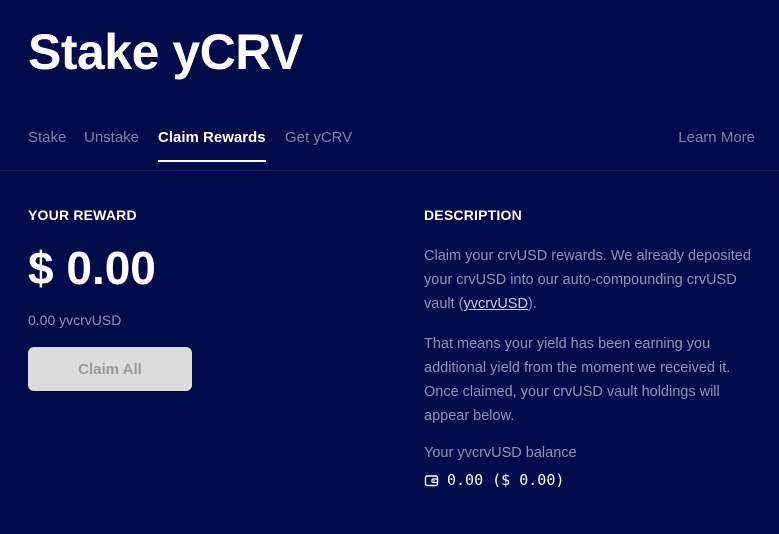 This screenshot has height=534, width=779. What do you see at coordinates (496, 304) in the screenshot?
I see `yvcrvusd-vault-link: yvcrvUSD` at bounding box center [496, 304].